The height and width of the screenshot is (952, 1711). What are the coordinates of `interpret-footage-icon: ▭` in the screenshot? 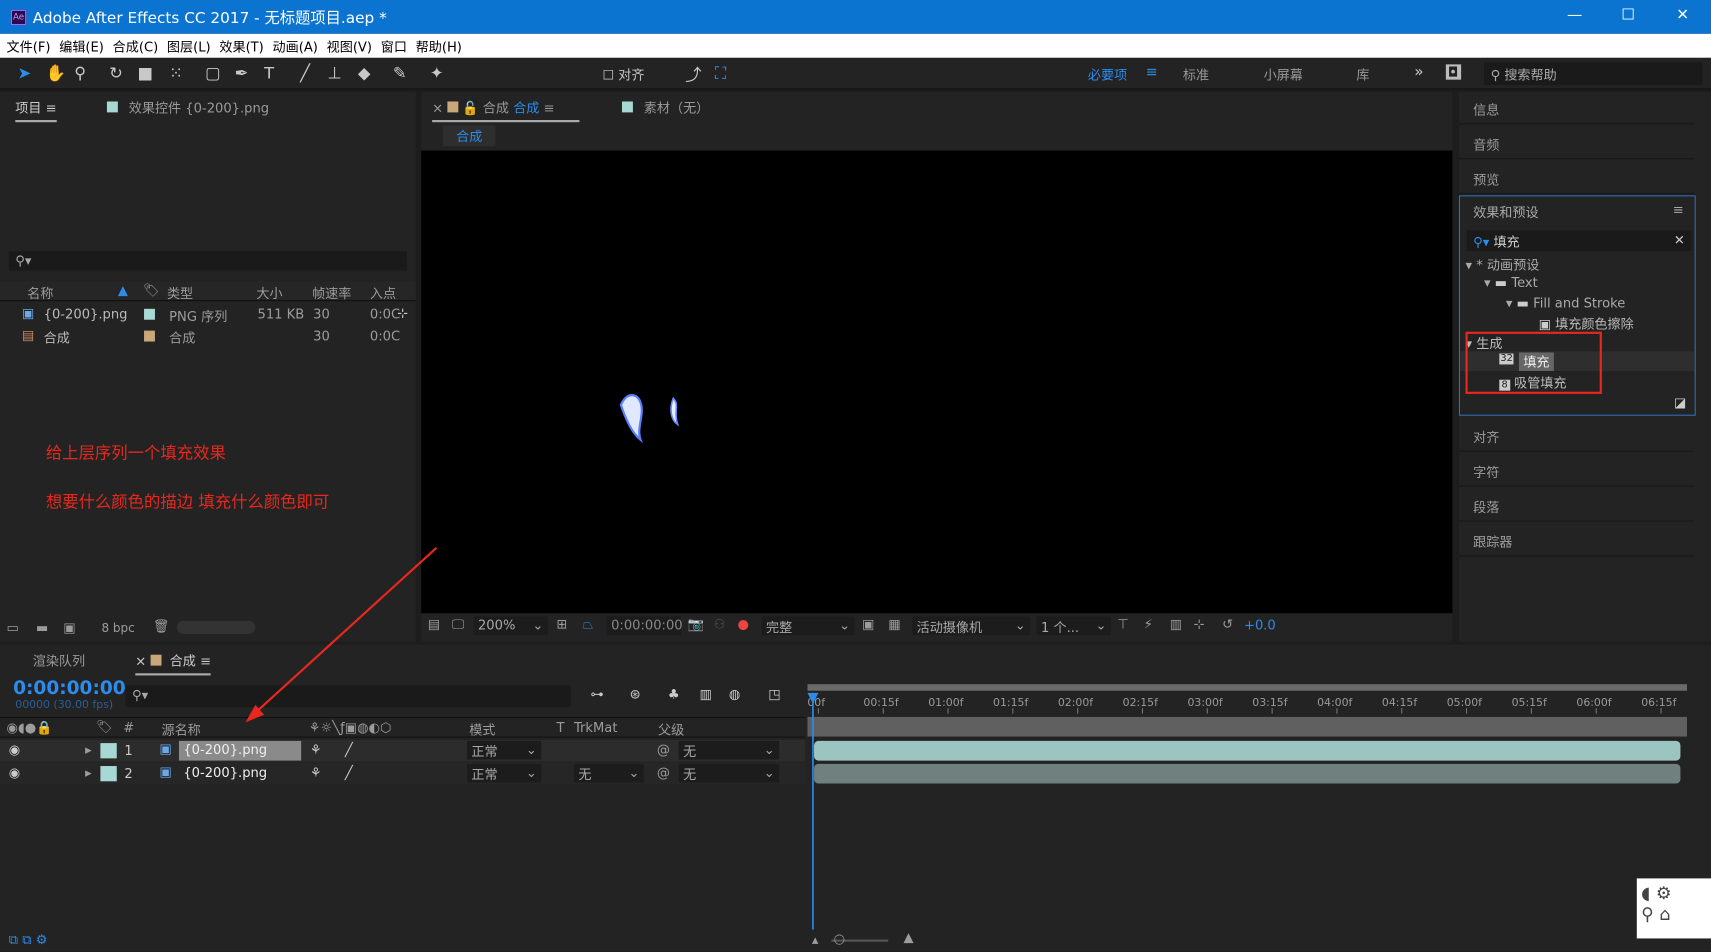 It's located at (13, 627).